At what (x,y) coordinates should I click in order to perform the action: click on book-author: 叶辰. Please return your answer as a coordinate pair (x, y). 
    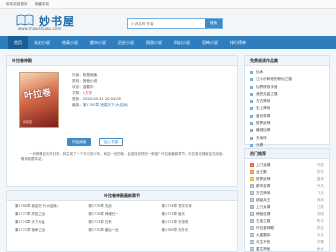
    Looking at the image, I should click on (320, 165).